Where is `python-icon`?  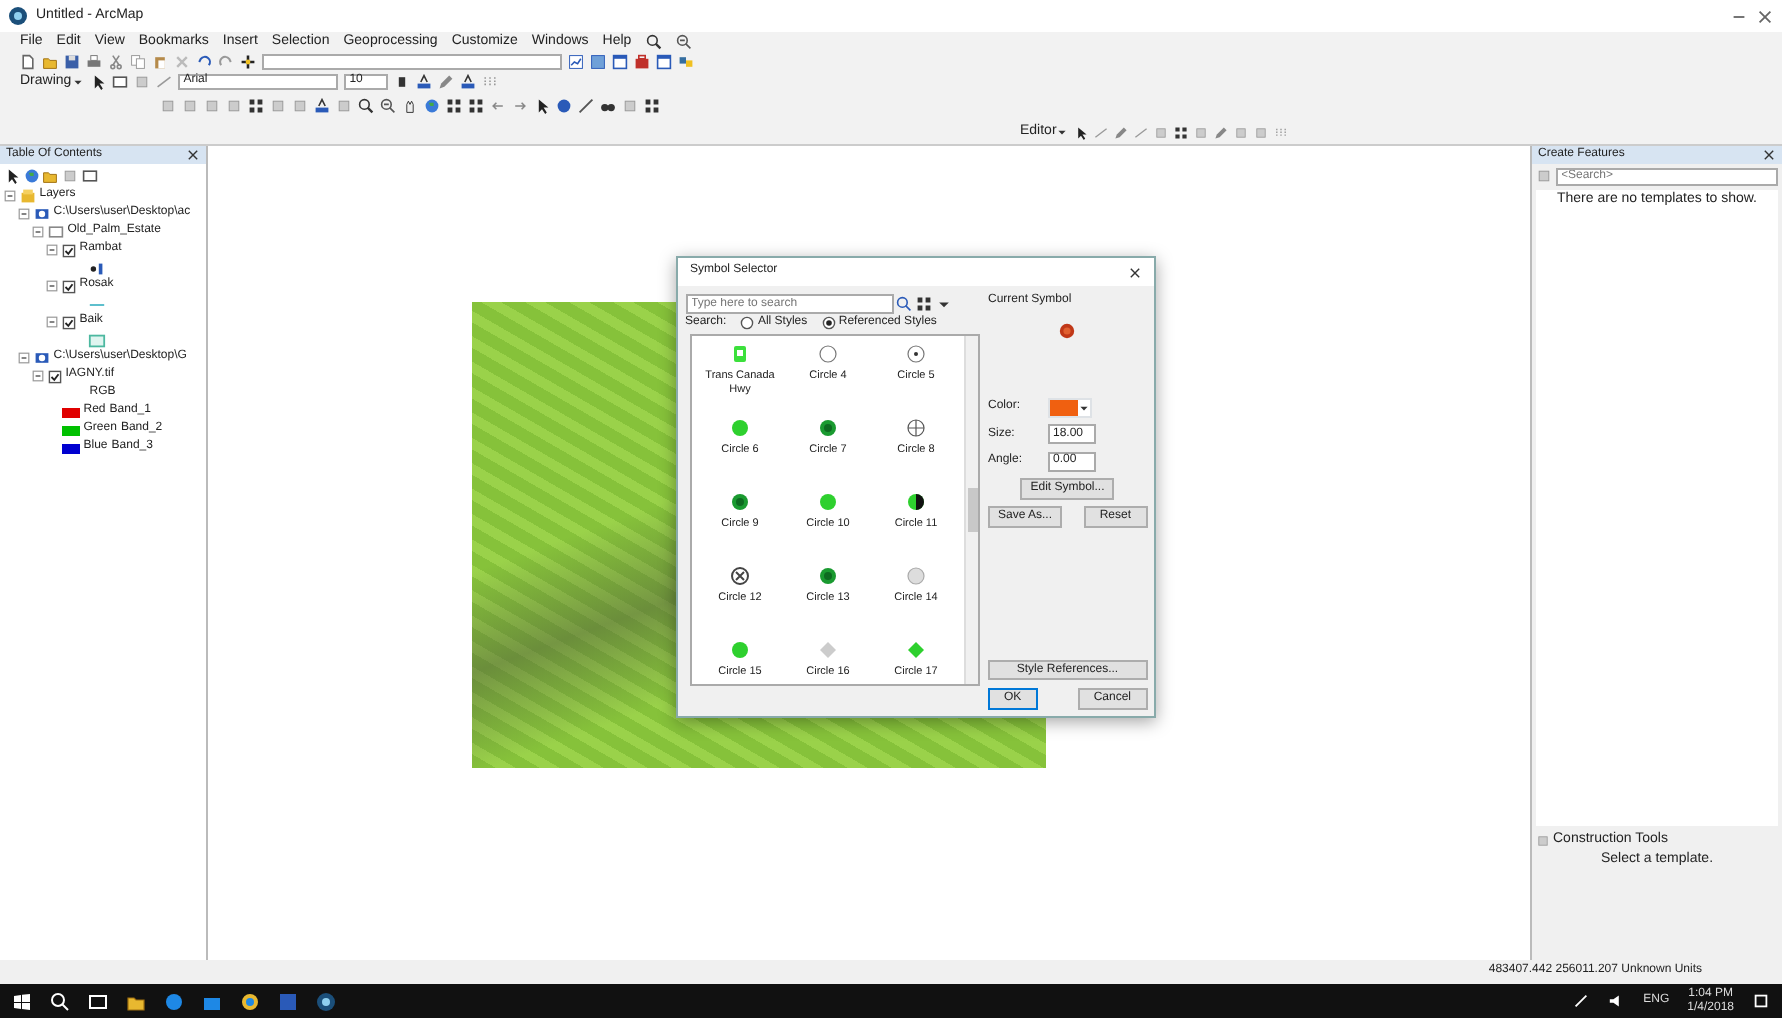
python-icon is located at coordinates (686, 62).